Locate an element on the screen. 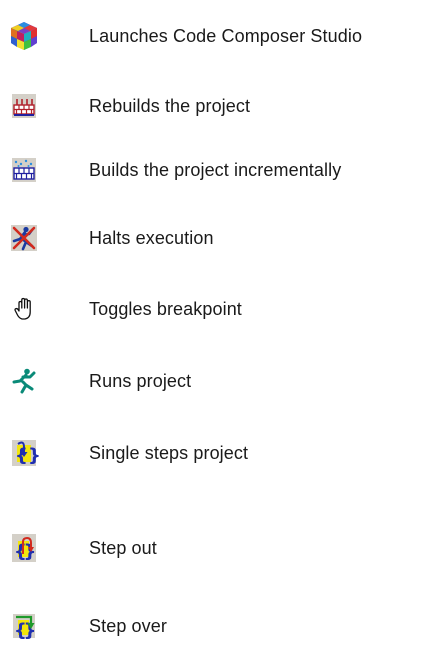 The image size is (447, 657). toggle-breakpoint-hand-icon is located at coordinates (24, 309).